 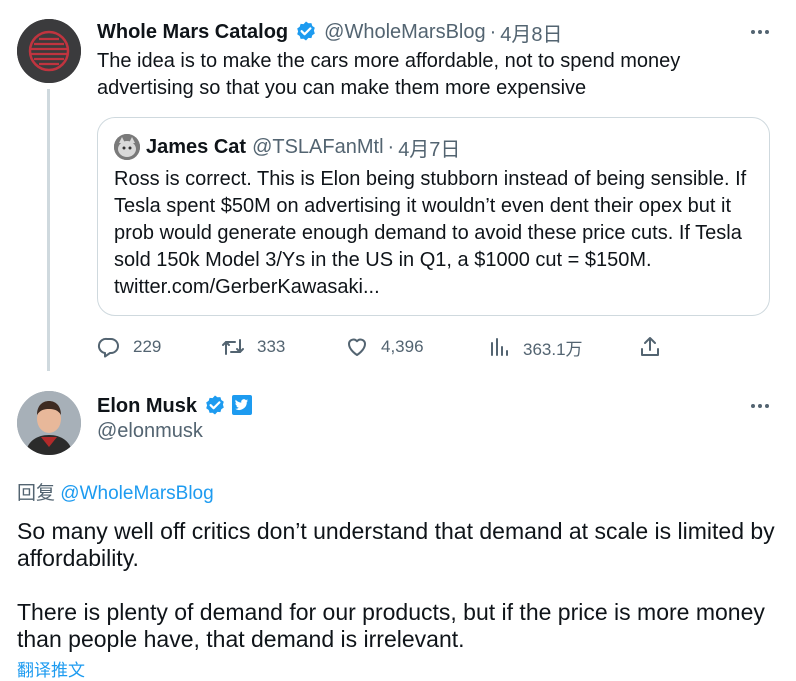 What do you see at coordinates (402, 346) in the screenshot?
I see `like-count: 4,396` at bounding box center [402, 346].